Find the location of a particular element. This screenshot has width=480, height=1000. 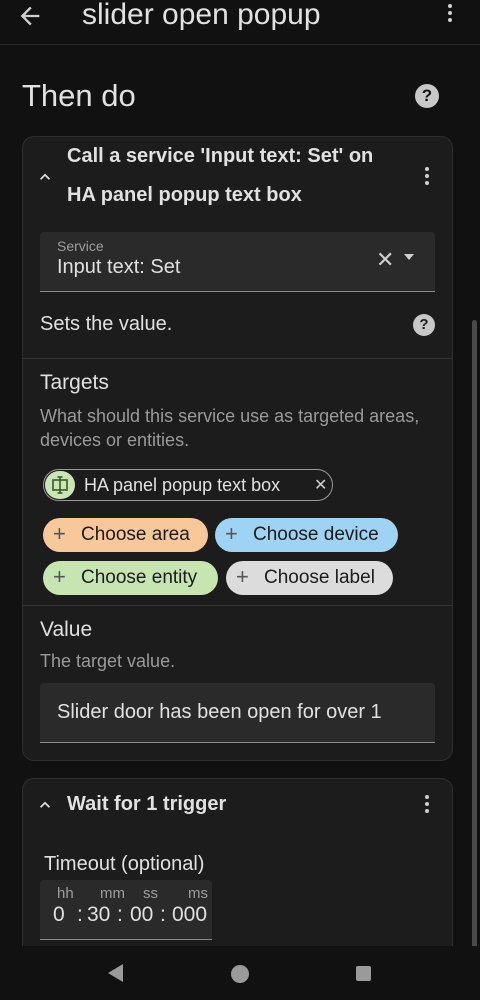

value-description: The target value. is located at coordinates (108, 661).